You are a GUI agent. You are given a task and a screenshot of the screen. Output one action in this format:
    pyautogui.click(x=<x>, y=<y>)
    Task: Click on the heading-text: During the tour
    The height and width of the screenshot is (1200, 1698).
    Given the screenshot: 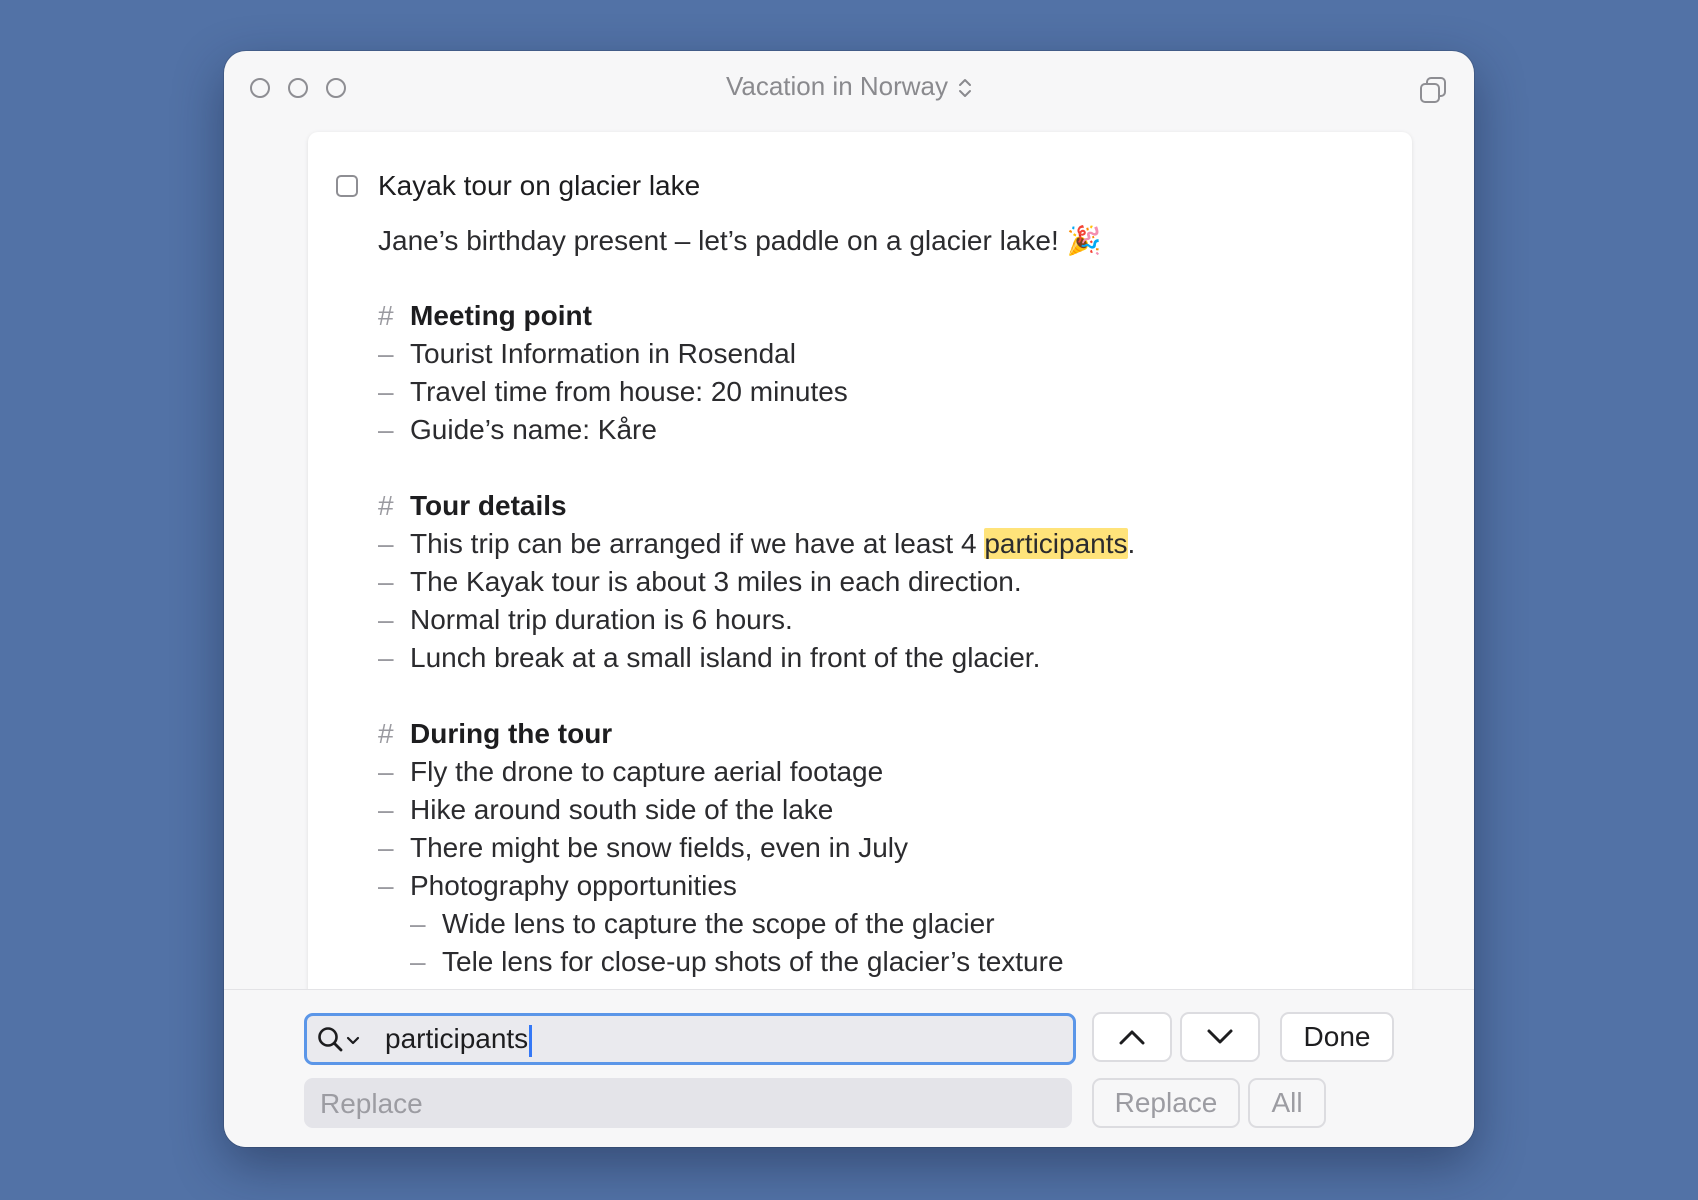 What is the action you would take?
    pyautogui.click(x=511, y=733)
    